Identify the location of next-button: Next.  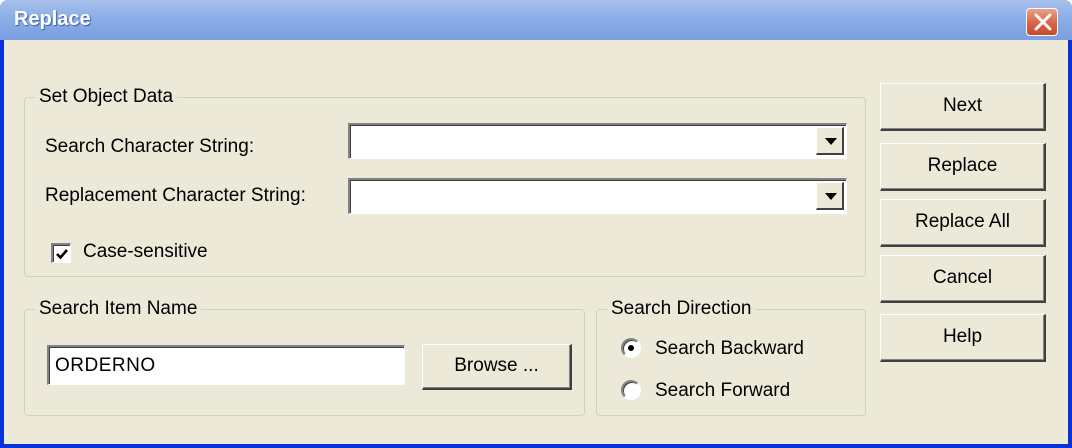
(963, 107).